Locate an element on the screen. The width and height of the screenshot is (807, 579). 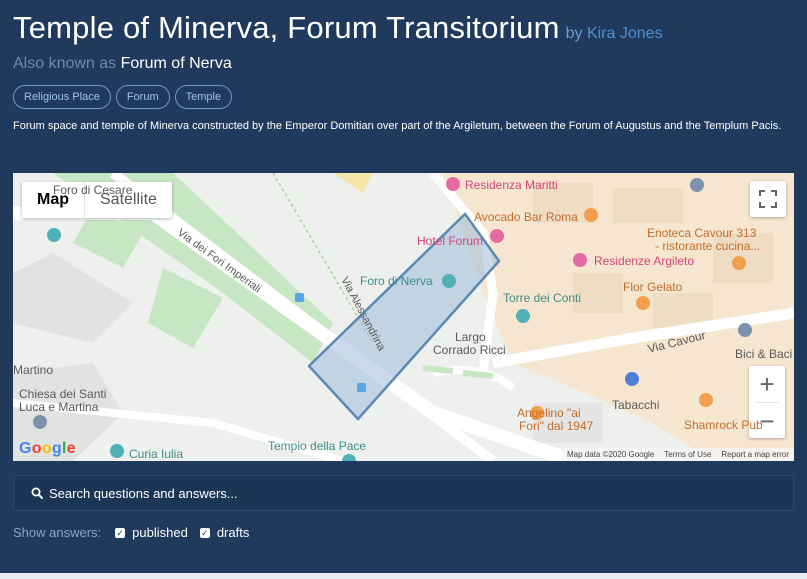
map-label-foro-cesare: Foro di Cesare is located at coordinates (93, 190).